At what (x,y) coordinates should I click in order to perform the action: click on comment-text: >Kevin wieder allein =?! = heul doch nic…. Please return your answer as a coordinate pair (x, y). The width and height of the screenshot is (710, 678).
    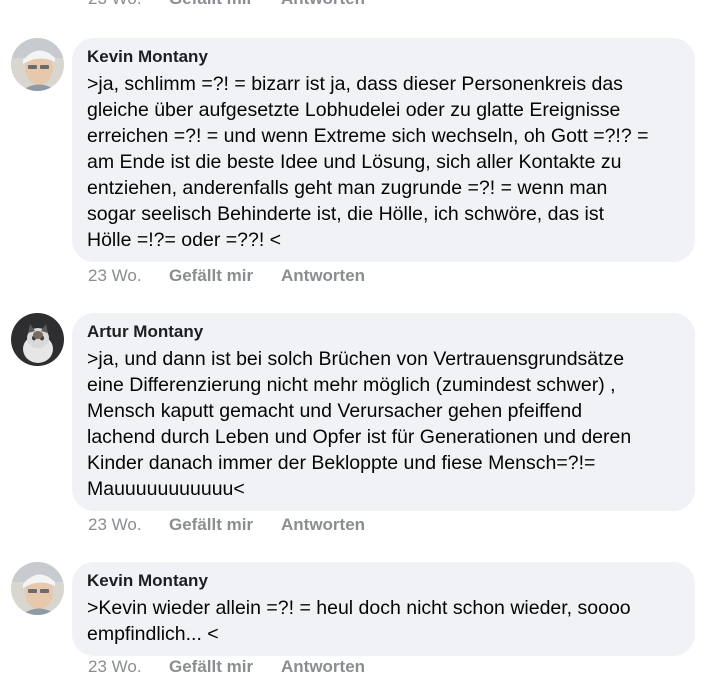
    Looking at the image, I should click on (359, 621).